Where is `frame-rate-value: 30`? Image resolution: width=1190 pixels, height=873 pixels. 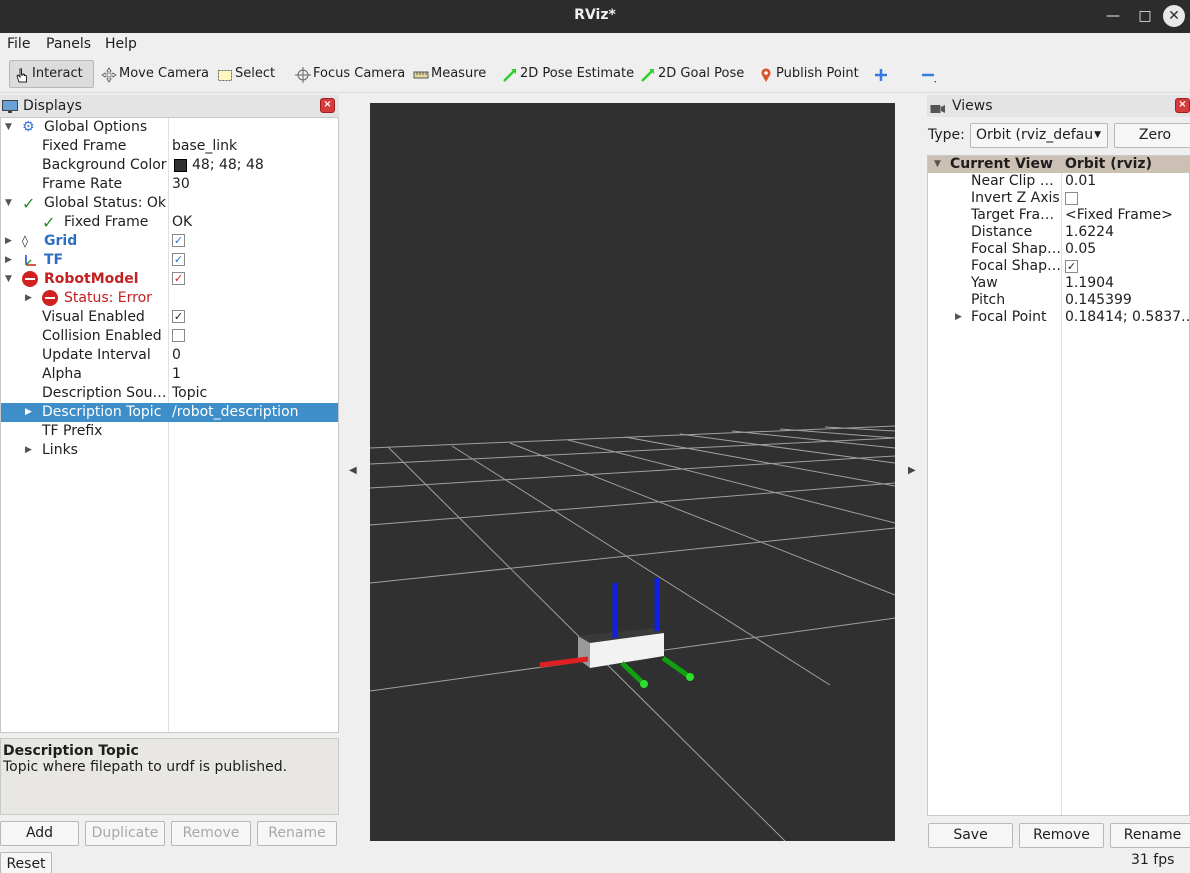 frame-rate-value: 30 is located at coordinates (181, 184).